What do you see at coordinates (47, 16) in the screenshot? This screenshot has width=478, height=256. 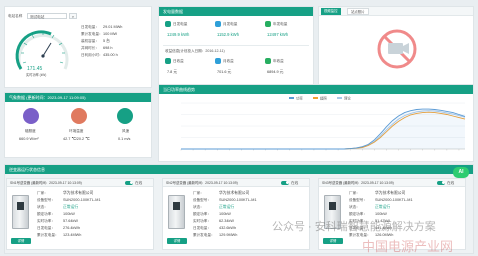 I see `station-select: 测试电站` at bounding box center [47, 16].